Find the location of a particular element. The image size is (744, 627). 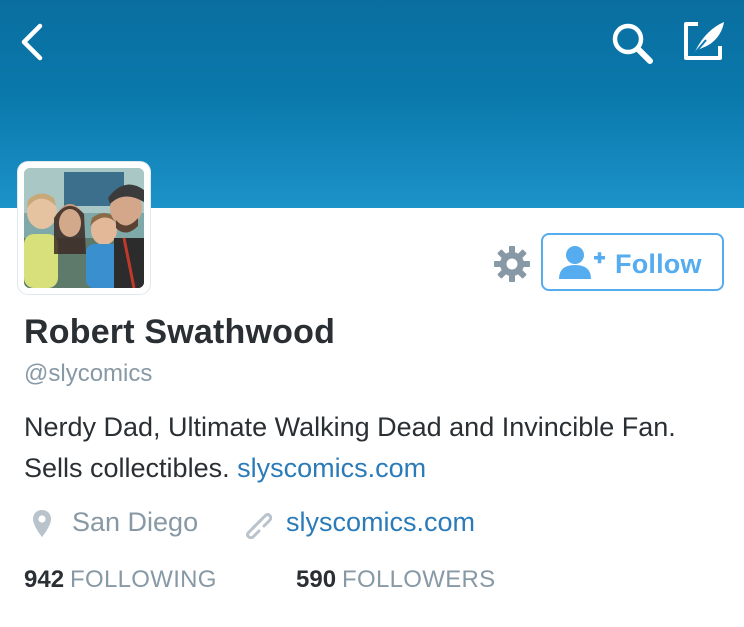

back-button is located at coordinates (34, 42).